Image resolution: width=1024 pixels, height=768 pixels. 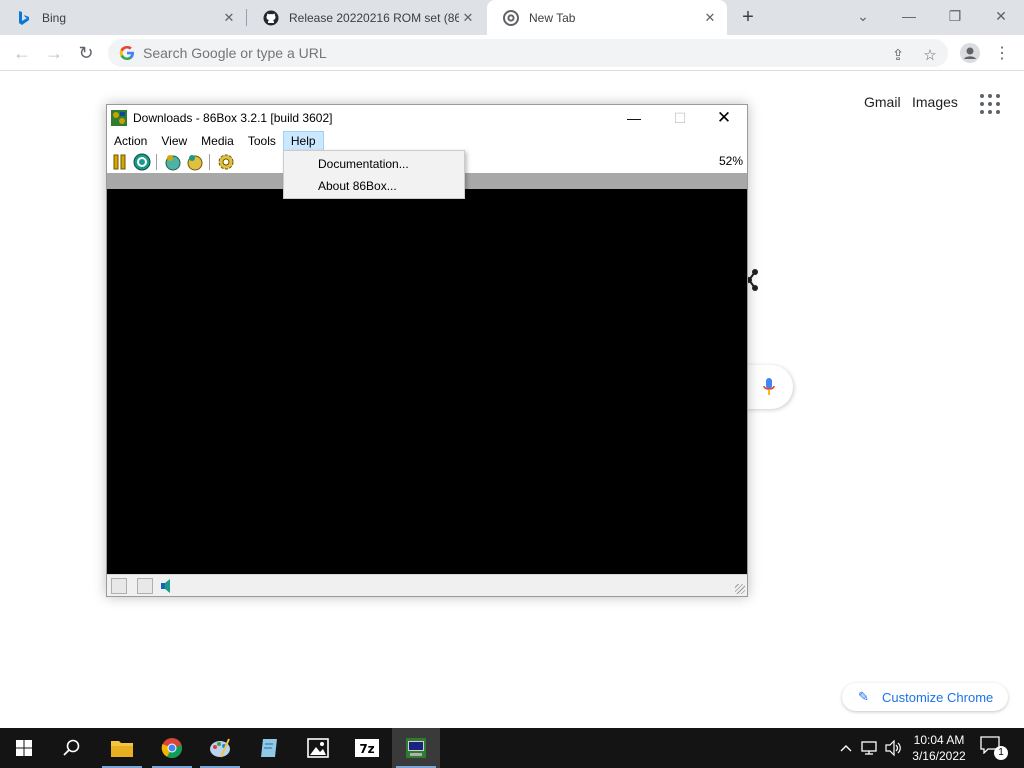 I want to click on action-center-icon: 1, so click(x=994, y=748).